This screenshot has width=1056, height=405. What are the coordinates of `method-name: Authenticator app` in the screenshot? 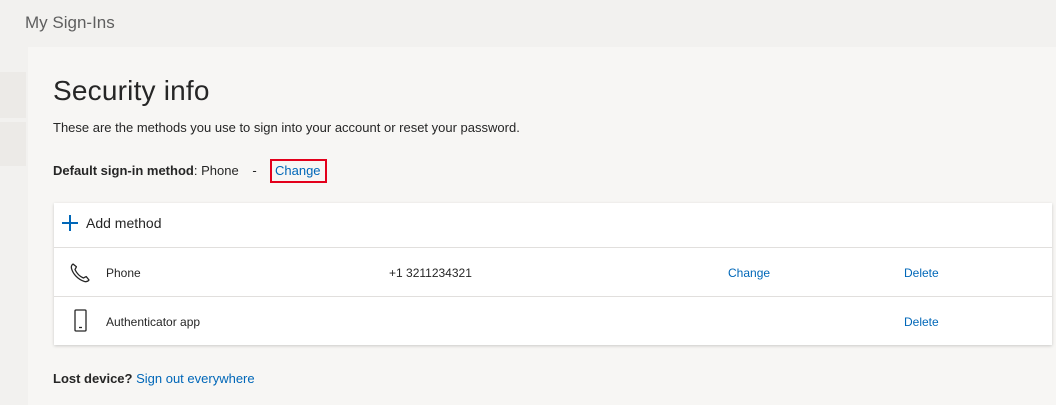 It's located at (153, 322).